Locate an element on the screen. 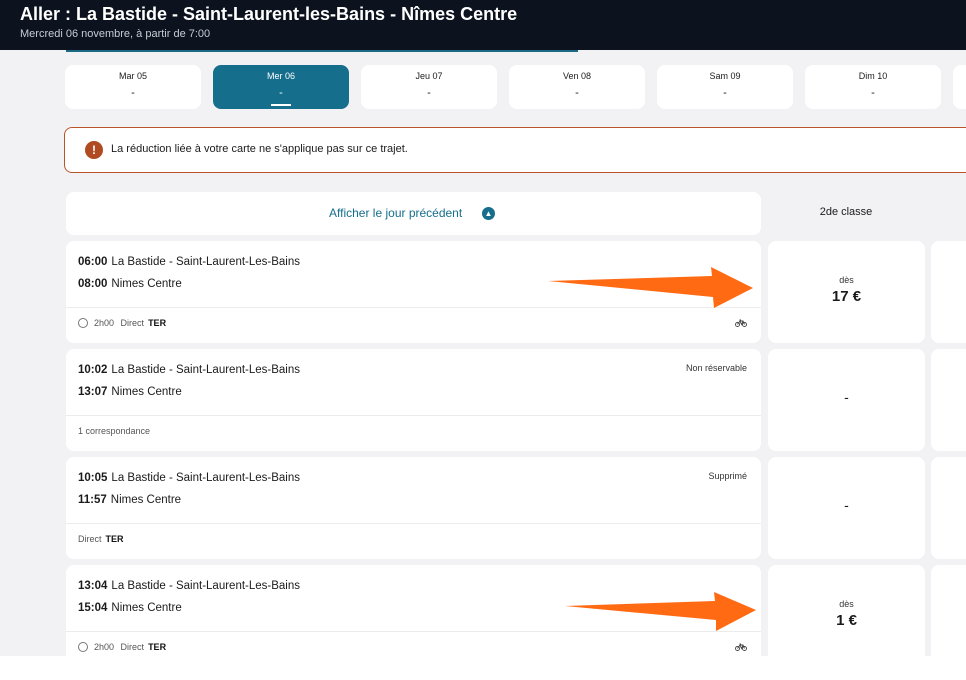  journey-status: Supprimé is located at coordinates (727, 476).